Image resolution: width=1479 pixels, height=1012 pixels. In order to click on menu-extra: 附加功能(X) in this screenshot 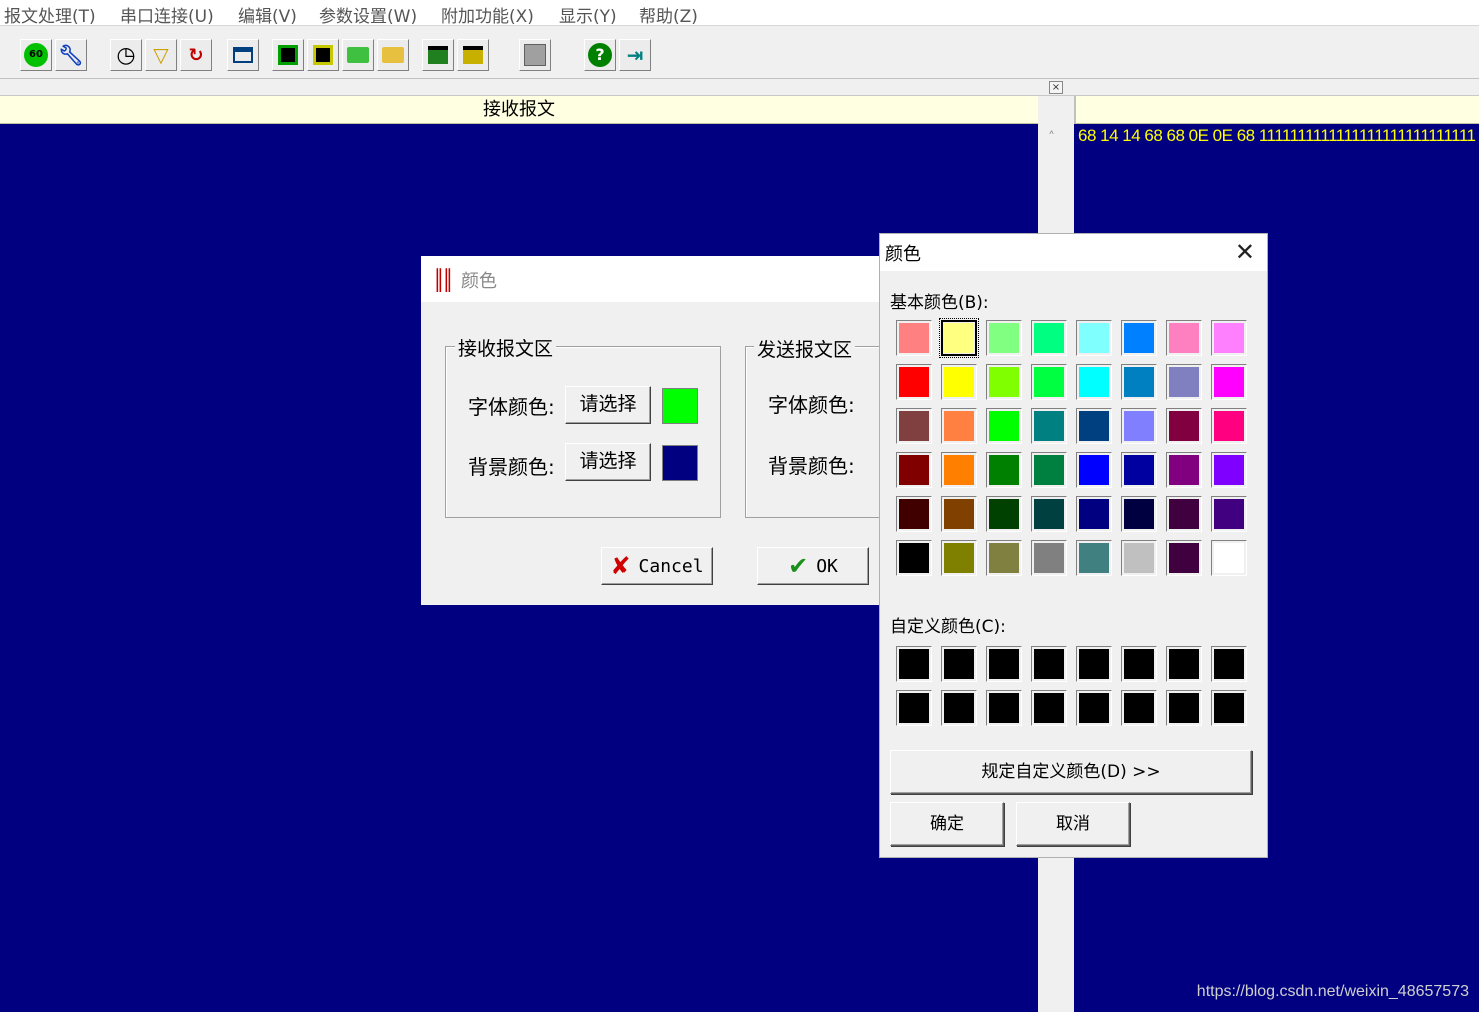, I will do `click(487, 14)`.